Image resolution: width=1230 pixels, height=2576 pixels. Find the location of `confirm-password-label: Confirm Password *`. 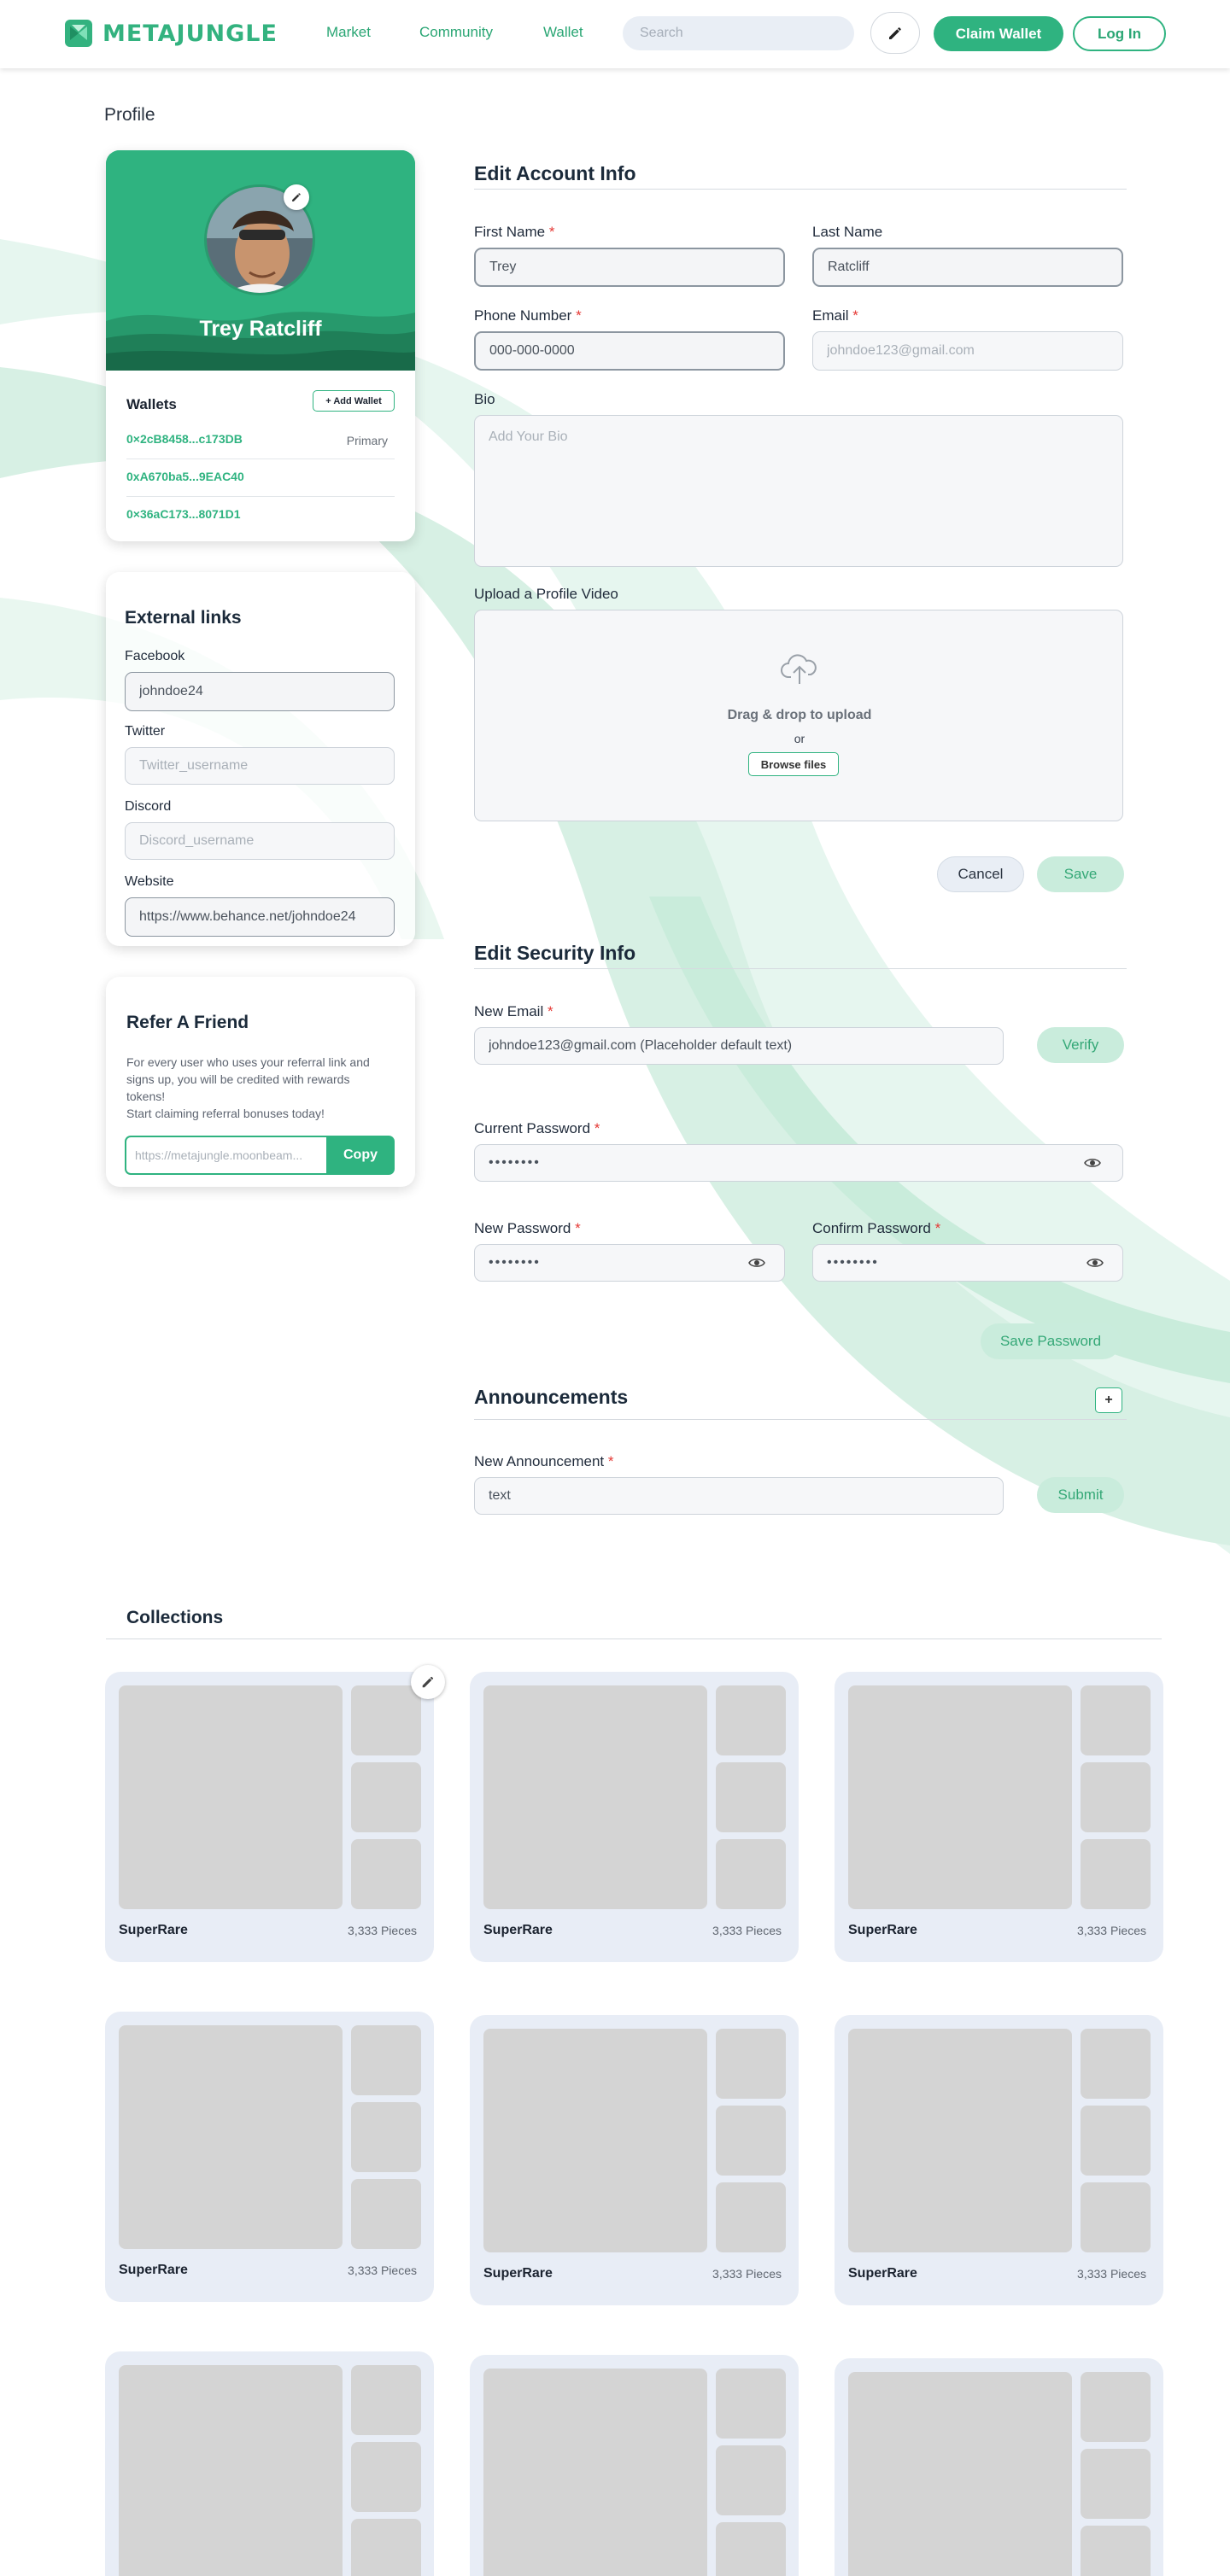

confirm-password-label: Confirm Password * is located at coordinates (876, 1228).